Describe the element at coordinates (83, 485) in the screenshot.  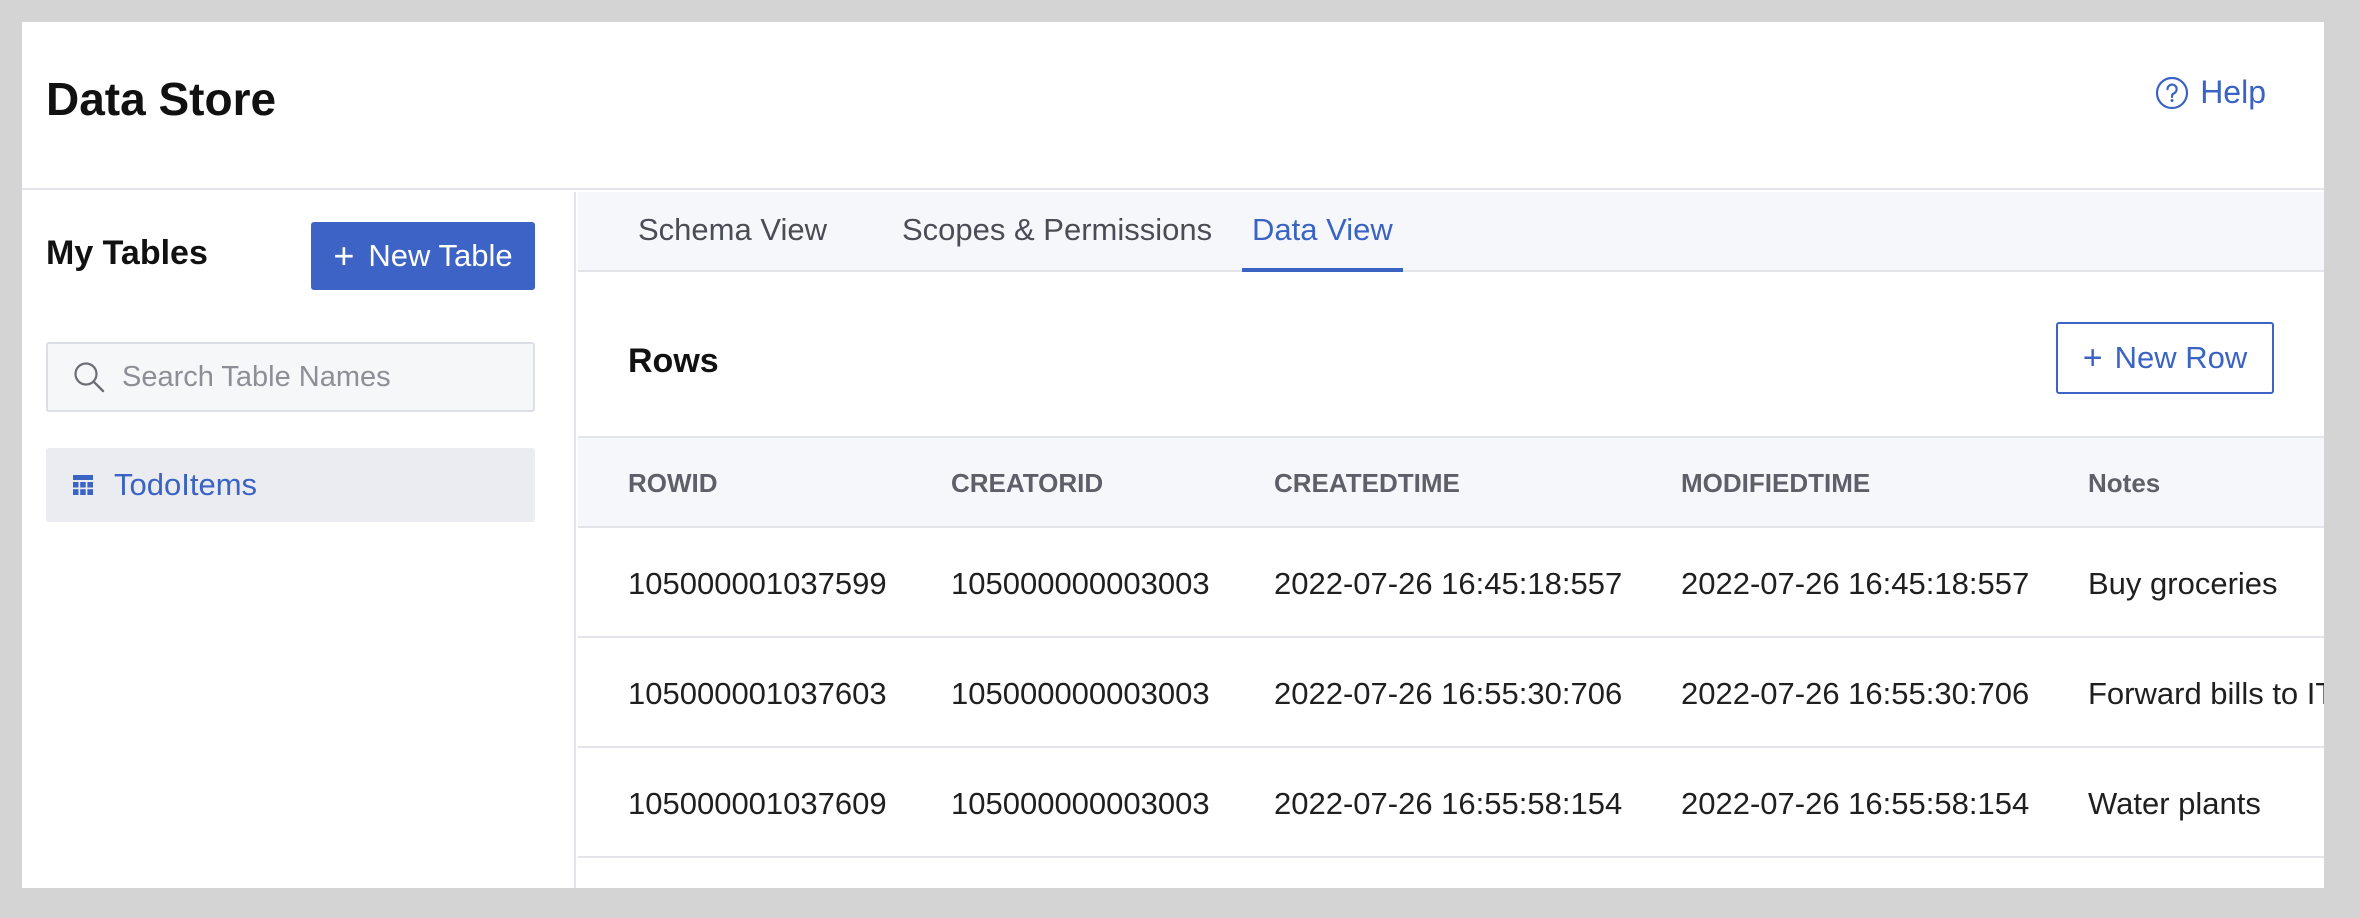
I see `table-grid-icon` at that location.